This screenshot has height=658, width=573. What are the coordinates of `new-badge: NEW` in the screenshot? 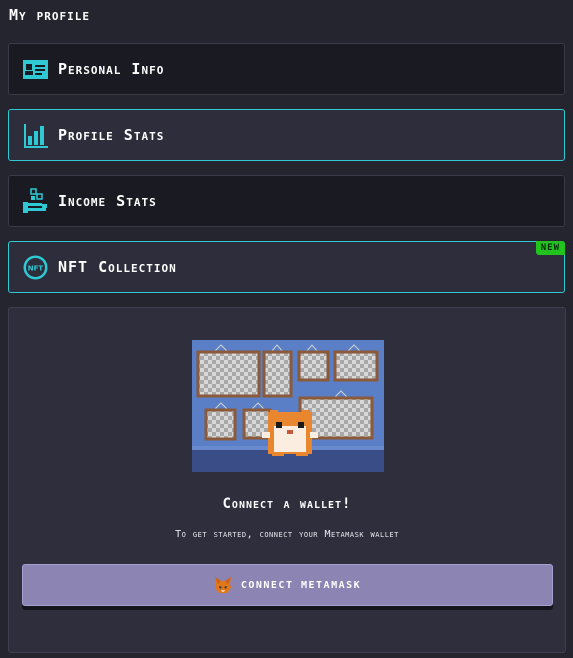 It's located at (550, 248).